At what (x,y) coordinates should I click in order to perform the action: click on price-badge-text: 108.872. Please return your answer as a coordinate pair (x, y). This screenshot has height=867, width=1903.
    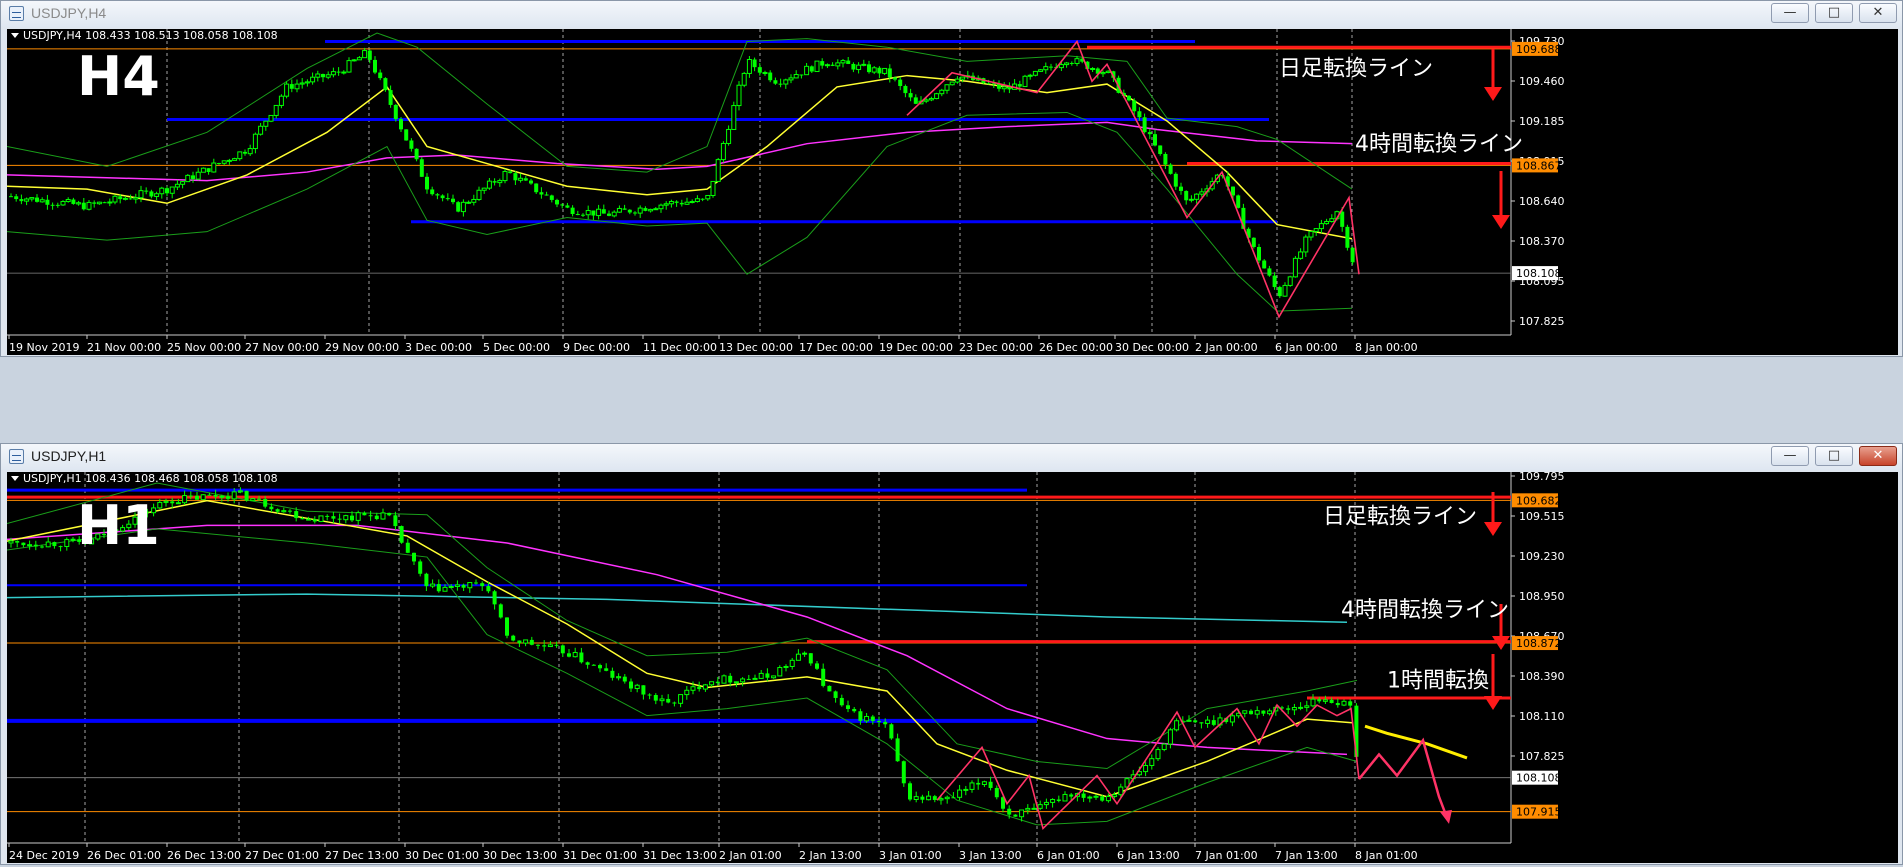
    Looking at the image, I should click on (1539, 643).